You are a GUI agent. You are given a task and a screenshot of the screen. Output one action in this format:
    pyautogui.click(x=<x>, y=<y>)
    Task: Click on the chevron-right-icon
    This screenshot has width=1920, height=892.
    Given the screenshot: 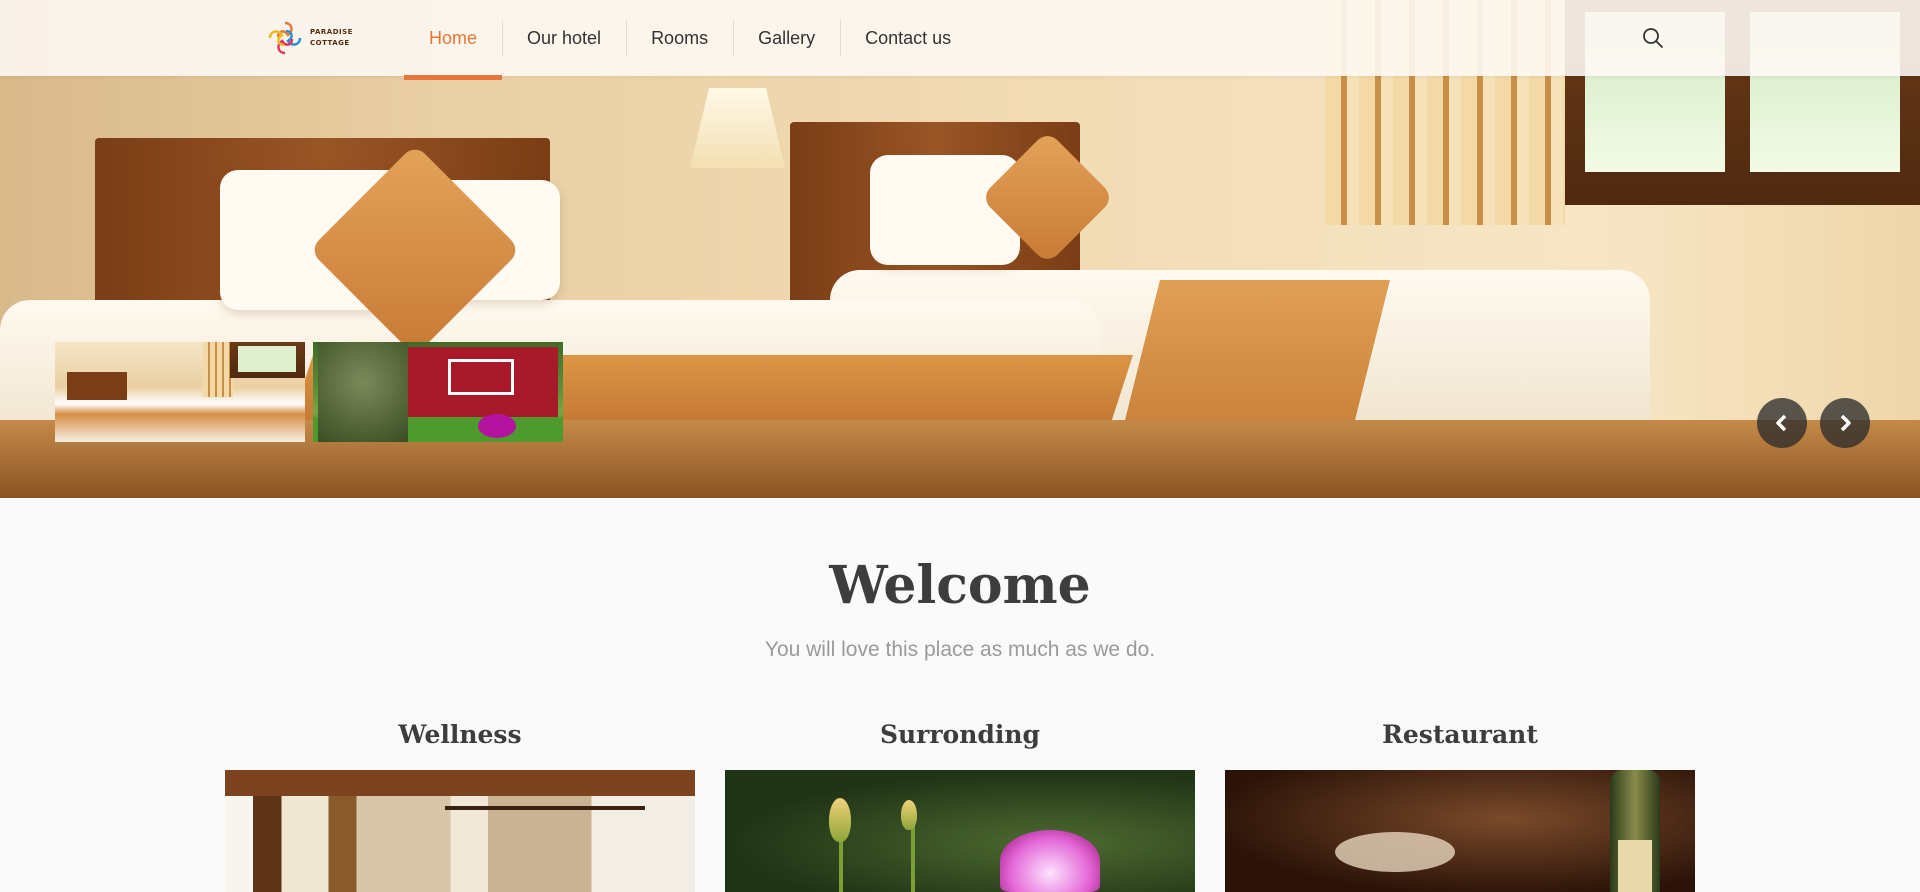 What is the action you would take?
    pyautogui.click(x=1845, y=423)
    